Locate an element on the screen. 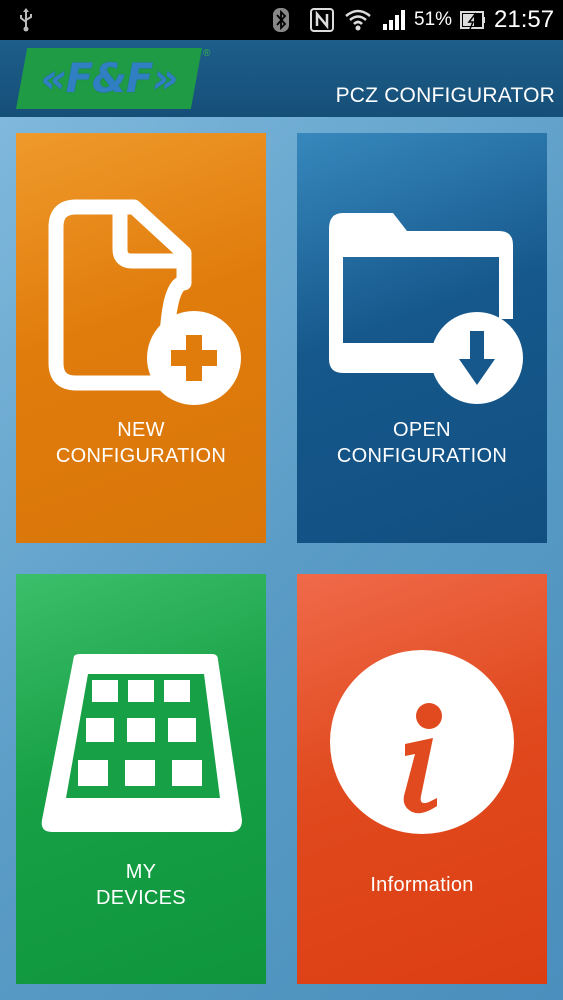  wifi-icon is located at coordinates (358, 20).